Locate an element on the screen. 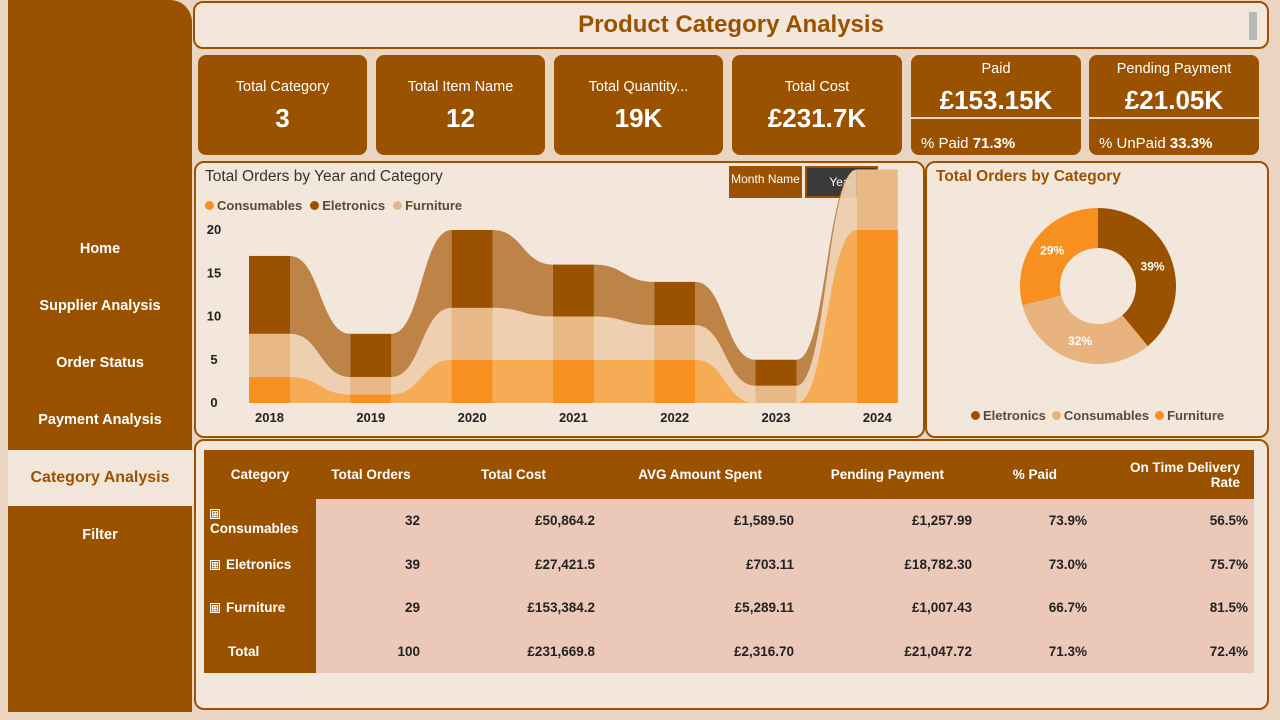 This screenshot has width=1280, height=720. nav-item-label: Order Status is located at coordinates (100, 363).